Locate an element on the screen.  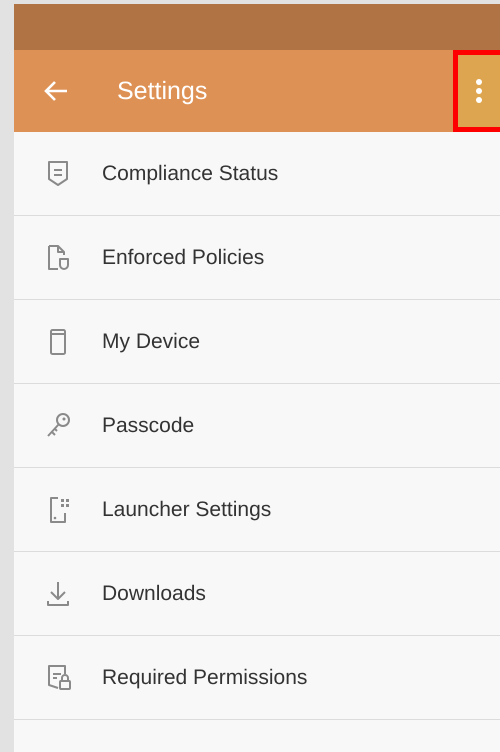
settings-item: Enforced Policies is located at coordinates (257, 258).